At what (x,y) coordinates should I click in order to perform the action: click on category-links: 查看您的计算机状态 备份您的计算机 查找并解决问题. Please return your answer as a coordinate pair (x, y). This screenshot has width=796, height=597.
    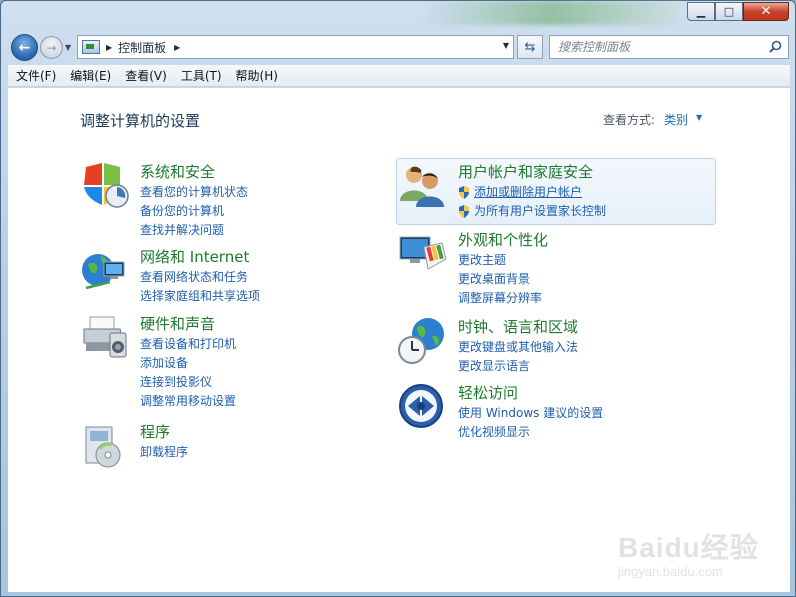
    Looking at the image, I should click on (194, 211).